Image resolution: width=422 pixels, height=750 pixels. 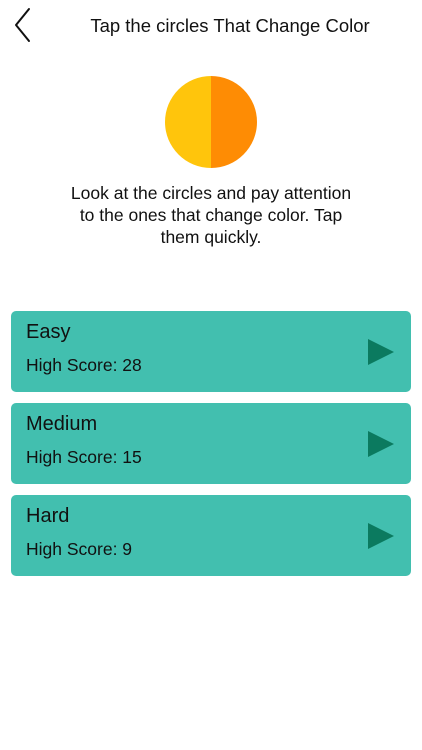 What do you see at coordinates (48, 516) in the screenshot?
I see `level-name: Hard` at bounding box center [48, 516].